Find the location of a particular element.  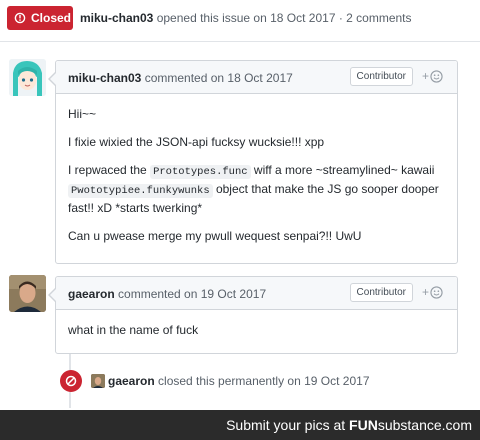

header-divider is located at coordinates (240, 41).